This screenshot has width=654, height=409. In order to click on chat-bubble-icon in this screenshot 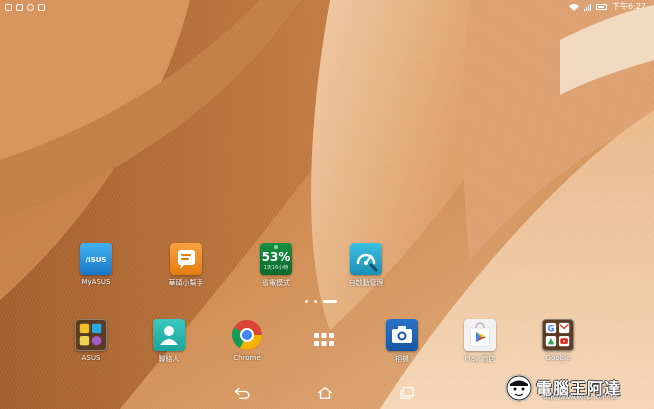, I will do `click(186, 259)`.